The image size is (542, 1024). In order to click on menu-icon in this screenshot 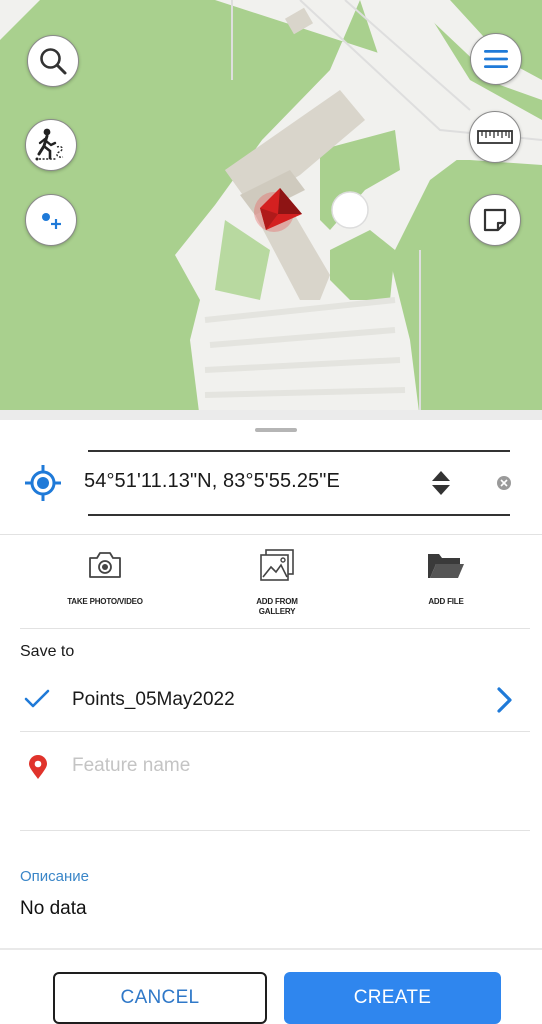, I will do `click(496, 59)`.